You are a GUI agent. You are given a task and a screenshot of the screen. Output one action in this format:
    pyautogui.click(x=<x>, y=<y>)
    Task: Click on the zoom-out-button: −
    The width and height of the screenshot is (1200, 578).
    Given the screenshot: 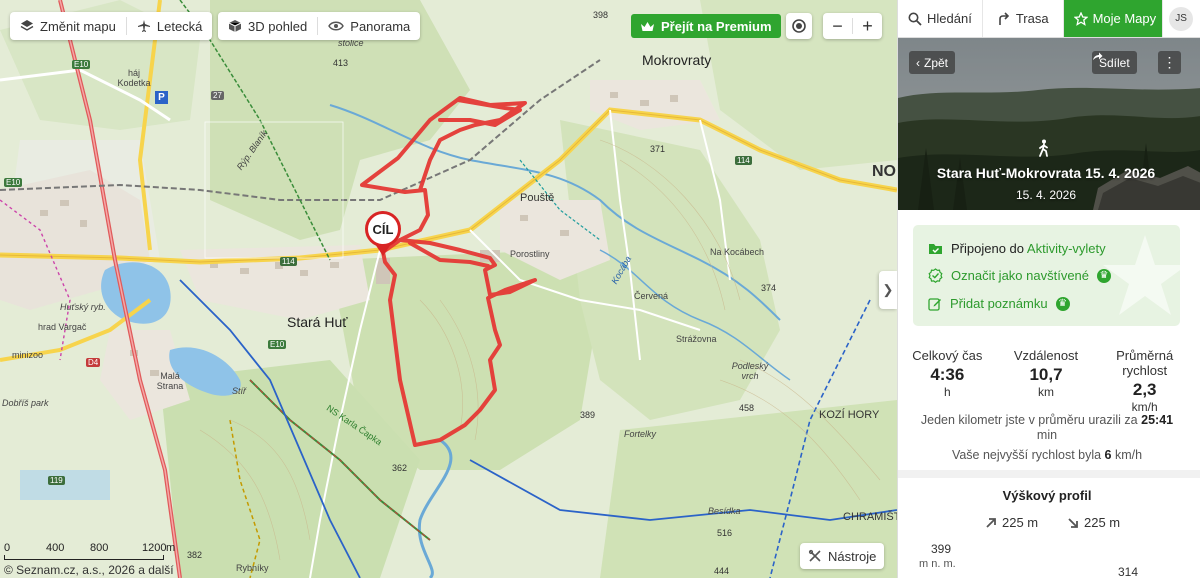 What is the action you would take?
    pyautogui.click(x=837, y=26)
    